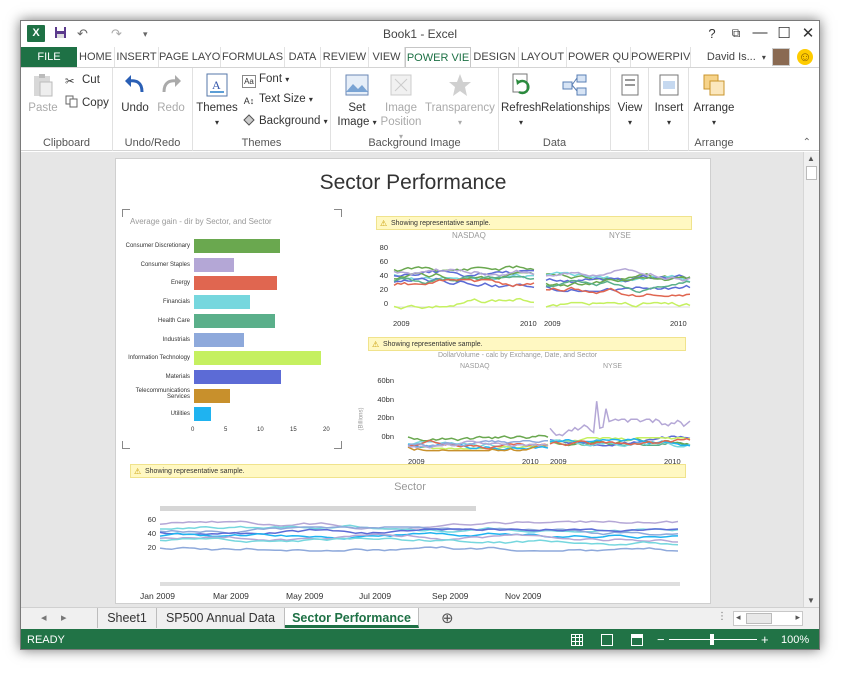  Describe the element at coordinates (521, 101) in the screenshot. I see `refresh-button: Refresh ▾` at that location.